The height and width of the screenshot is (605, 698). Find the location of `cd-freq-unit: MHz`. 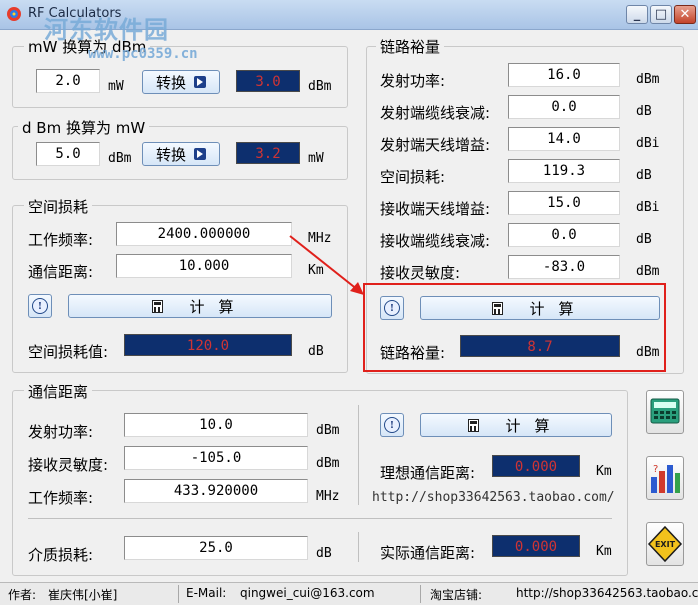

cd-freq-unit: MHz is located at coordinates (328, 496).